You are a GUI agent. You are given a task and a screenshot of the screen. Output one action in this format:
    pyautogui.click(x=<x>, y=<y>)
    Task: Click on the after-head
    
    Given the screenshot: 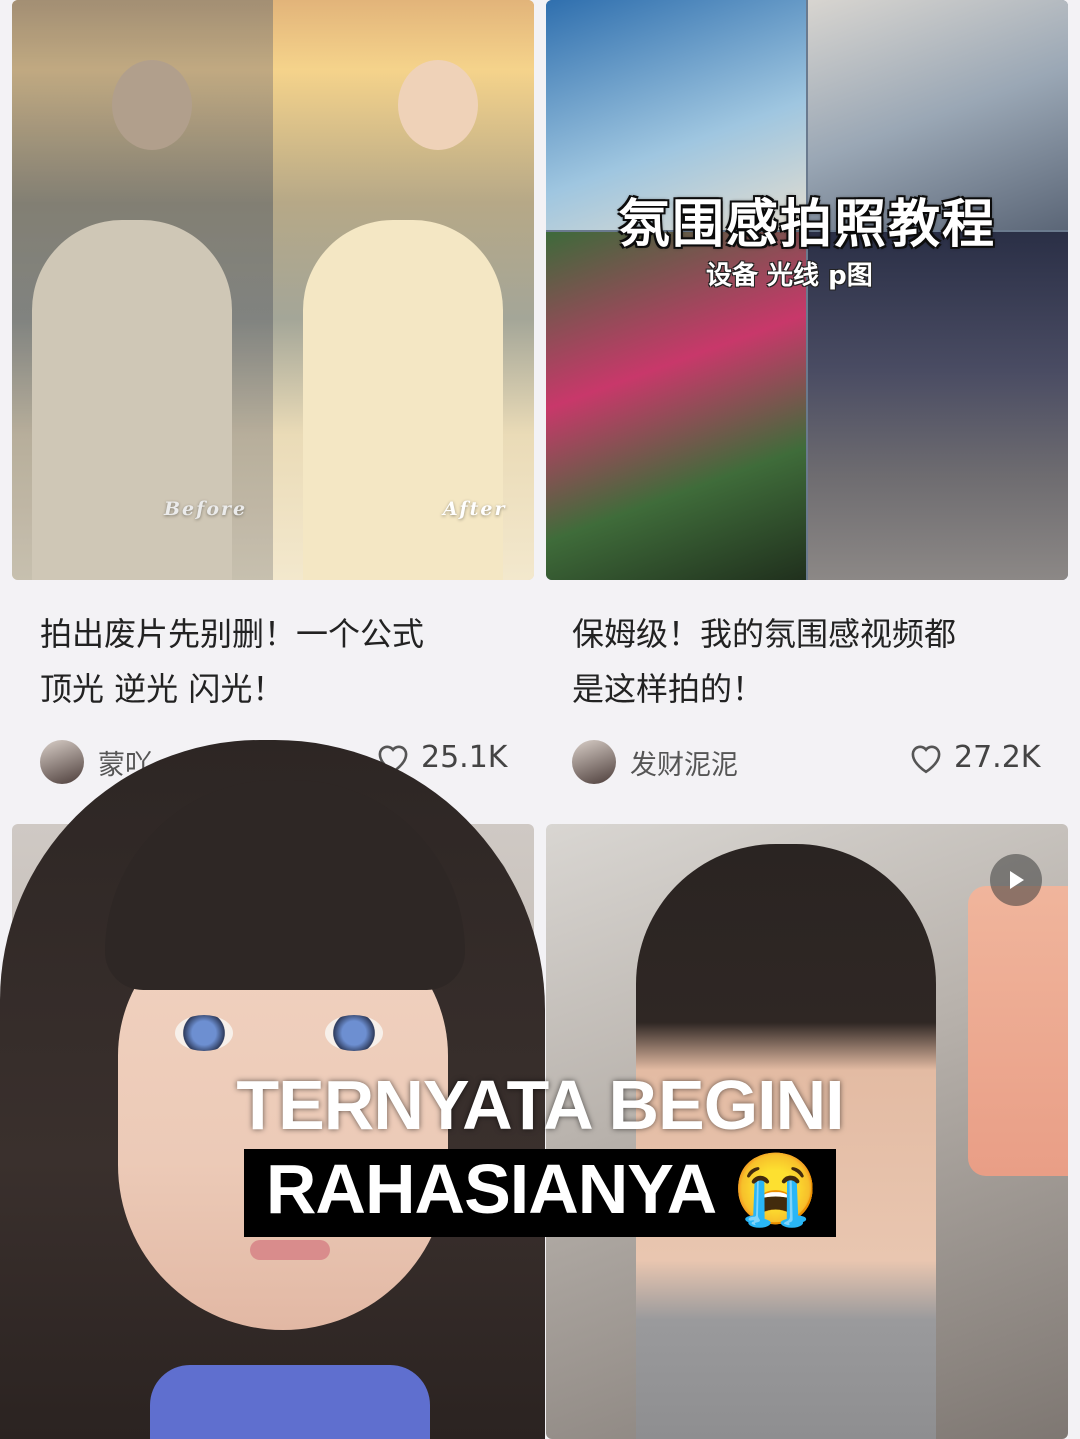 What is the action you would take?
    pyautogui.click(x=438, y=105)
    